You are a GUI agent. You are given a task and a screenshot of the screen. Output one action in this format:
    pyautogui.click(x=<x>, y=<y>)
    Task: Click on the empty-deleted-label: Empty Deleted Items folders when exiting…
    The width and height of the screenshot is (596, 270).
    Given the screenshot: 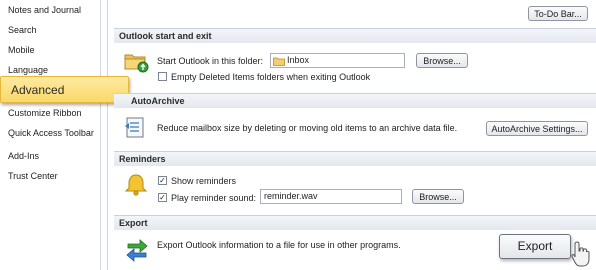 What is the action you would take?
    pyautogui.click(x=271, y=77)
    